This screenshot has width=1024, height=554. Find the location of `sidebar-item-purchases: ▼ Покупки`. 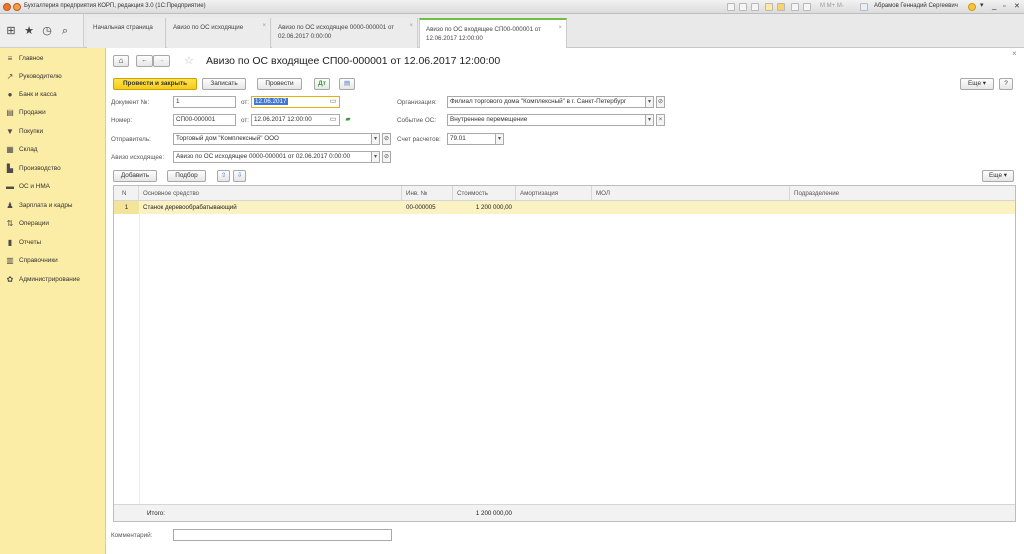

sidebar-item-purchases: ▼ Покупки is located at coordinates (53, 132).